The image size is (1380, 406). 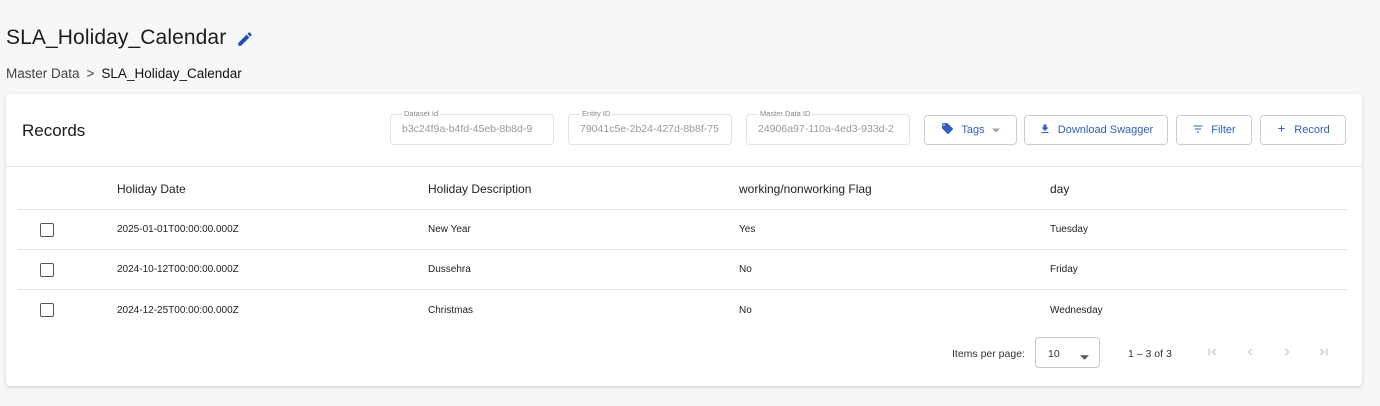 I want to click on breadcrumb-master-data-link: Master Data, so click(x=43, y=73).